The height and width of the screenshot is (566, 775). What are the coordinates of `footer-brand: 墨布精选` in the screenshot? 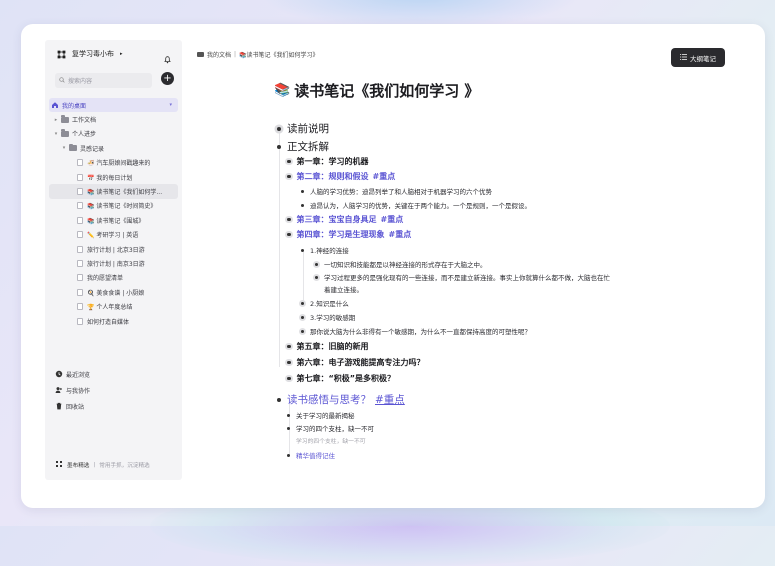 It's located at (78, 466).